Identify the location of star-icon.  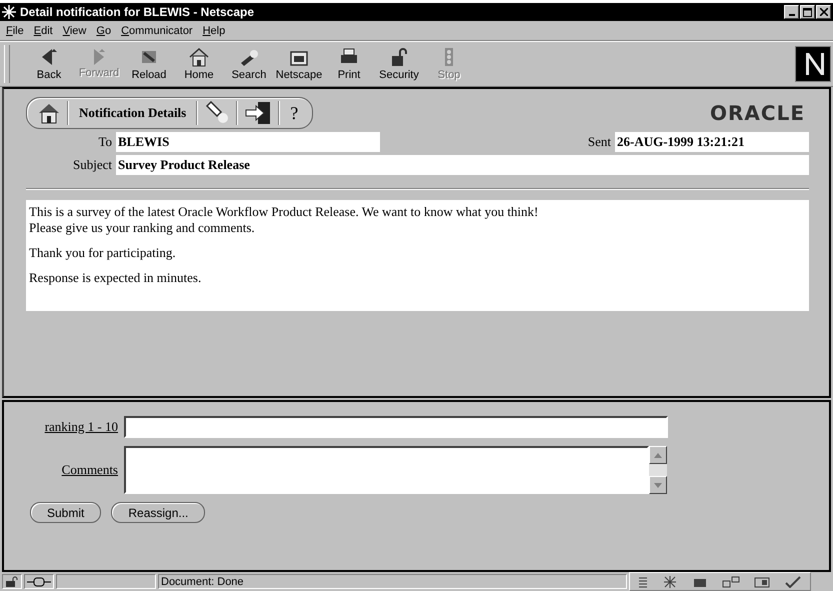
(670, 582).